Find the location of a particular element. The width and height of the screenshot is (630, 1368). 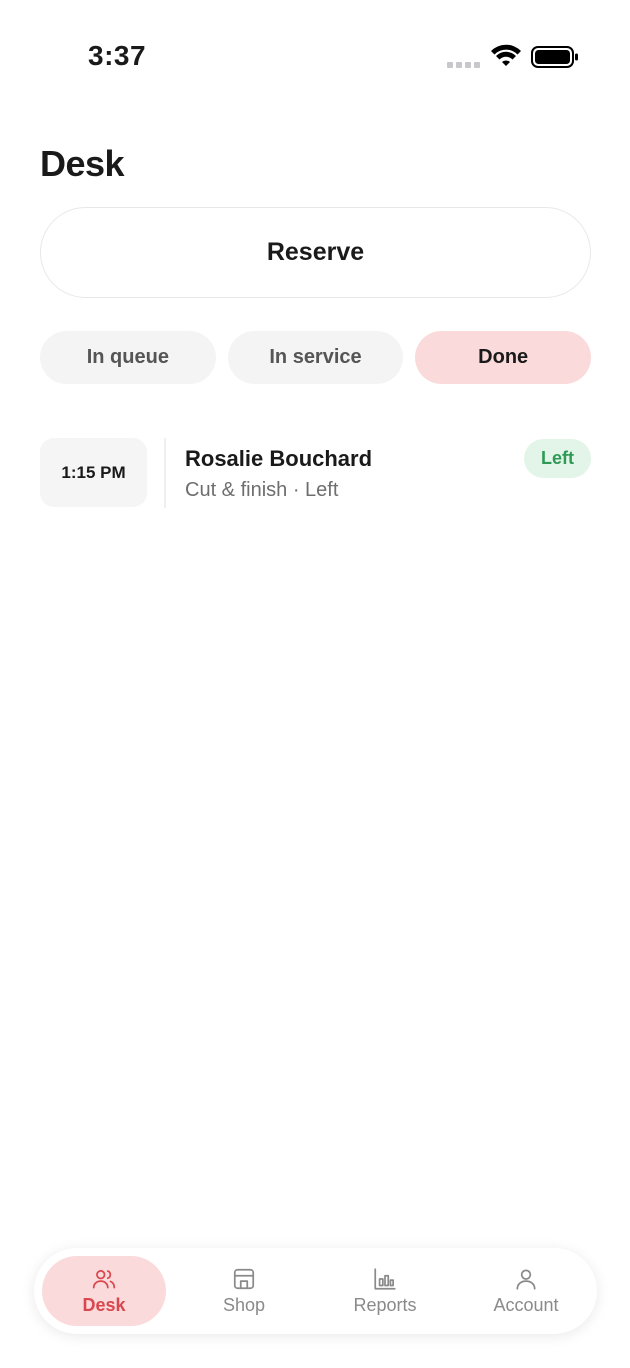

nav-item-reports: Reports is located at coordinates (385, 1291).